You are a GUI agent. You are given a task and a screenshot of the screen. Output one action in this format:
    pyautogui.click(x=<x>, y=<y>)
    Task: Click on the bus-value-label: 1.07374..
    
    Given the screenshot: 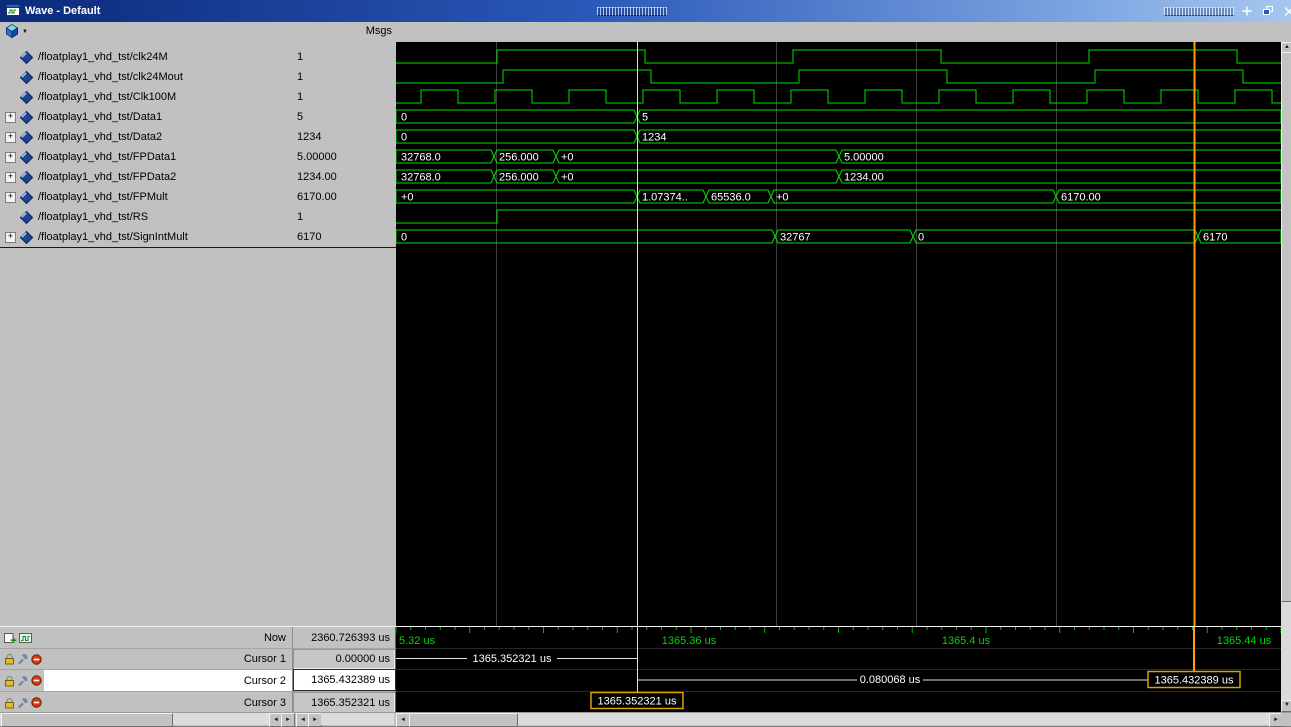 What is the action you would take?
    pyautogui.click(x=665, y=198)
    